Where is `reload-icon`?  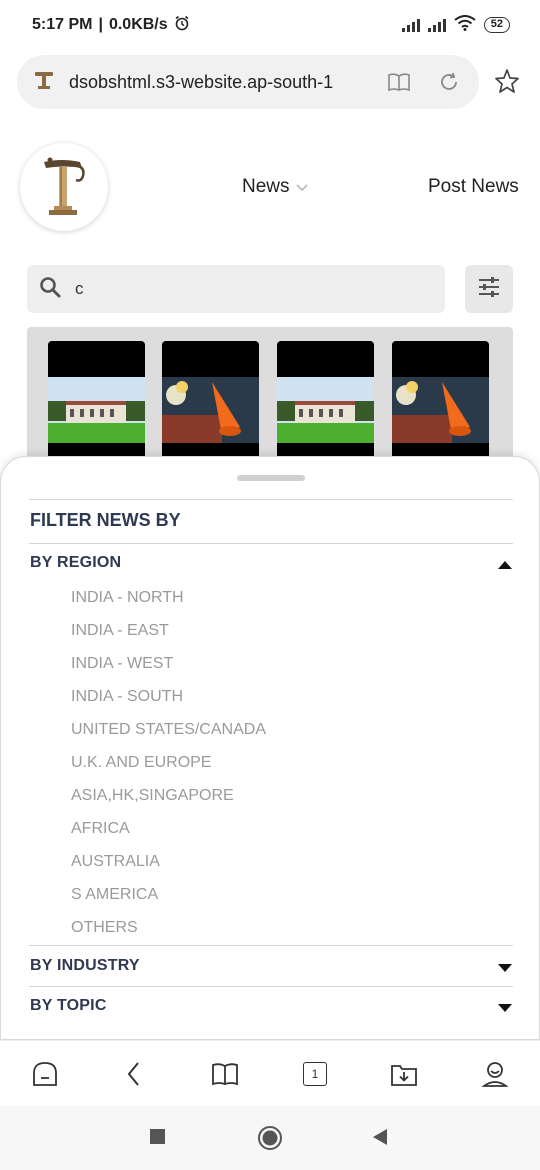 reload-icon is located at coordinates (449, 82).